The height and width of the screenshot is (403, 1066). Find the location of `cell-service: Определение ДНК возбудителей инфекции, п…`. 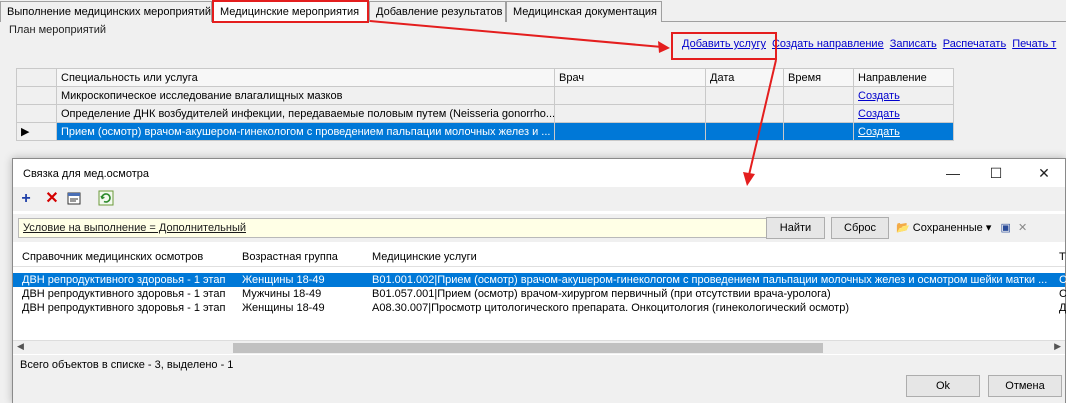

cell-service: Определение ДНК возбудителей инфекции, п… is located at coordinates (305, 113).